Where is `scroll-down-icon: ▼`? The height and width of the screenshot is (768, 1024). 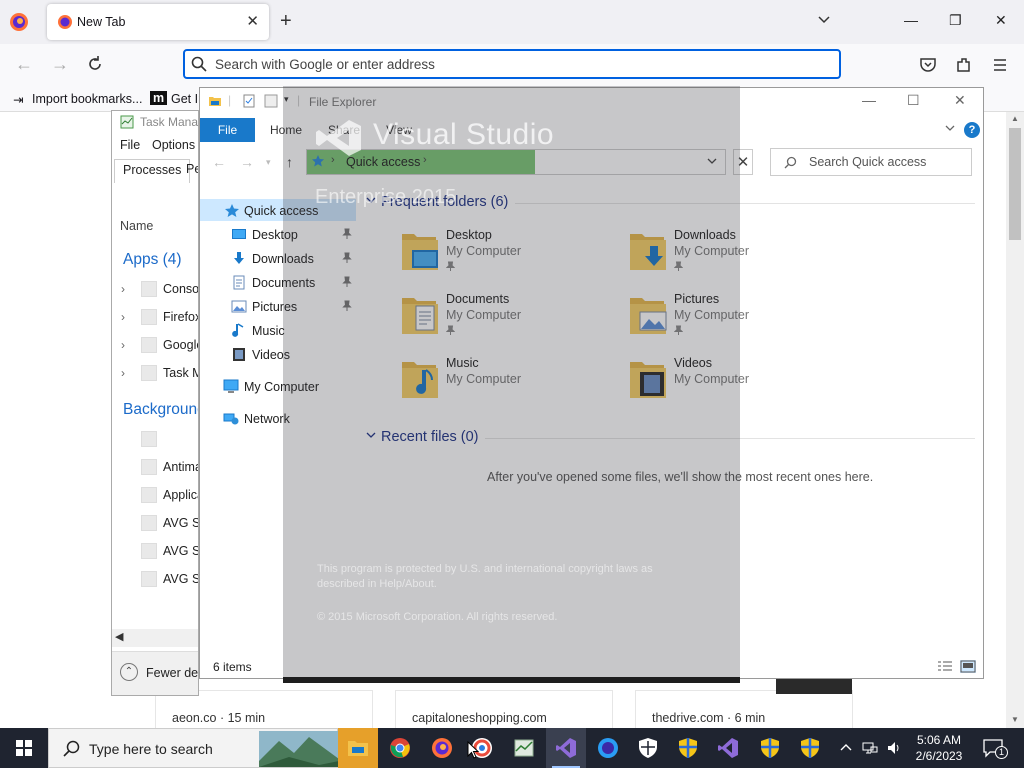 scroll-down-icon: ▼ is located at coordinates (1015, 719).